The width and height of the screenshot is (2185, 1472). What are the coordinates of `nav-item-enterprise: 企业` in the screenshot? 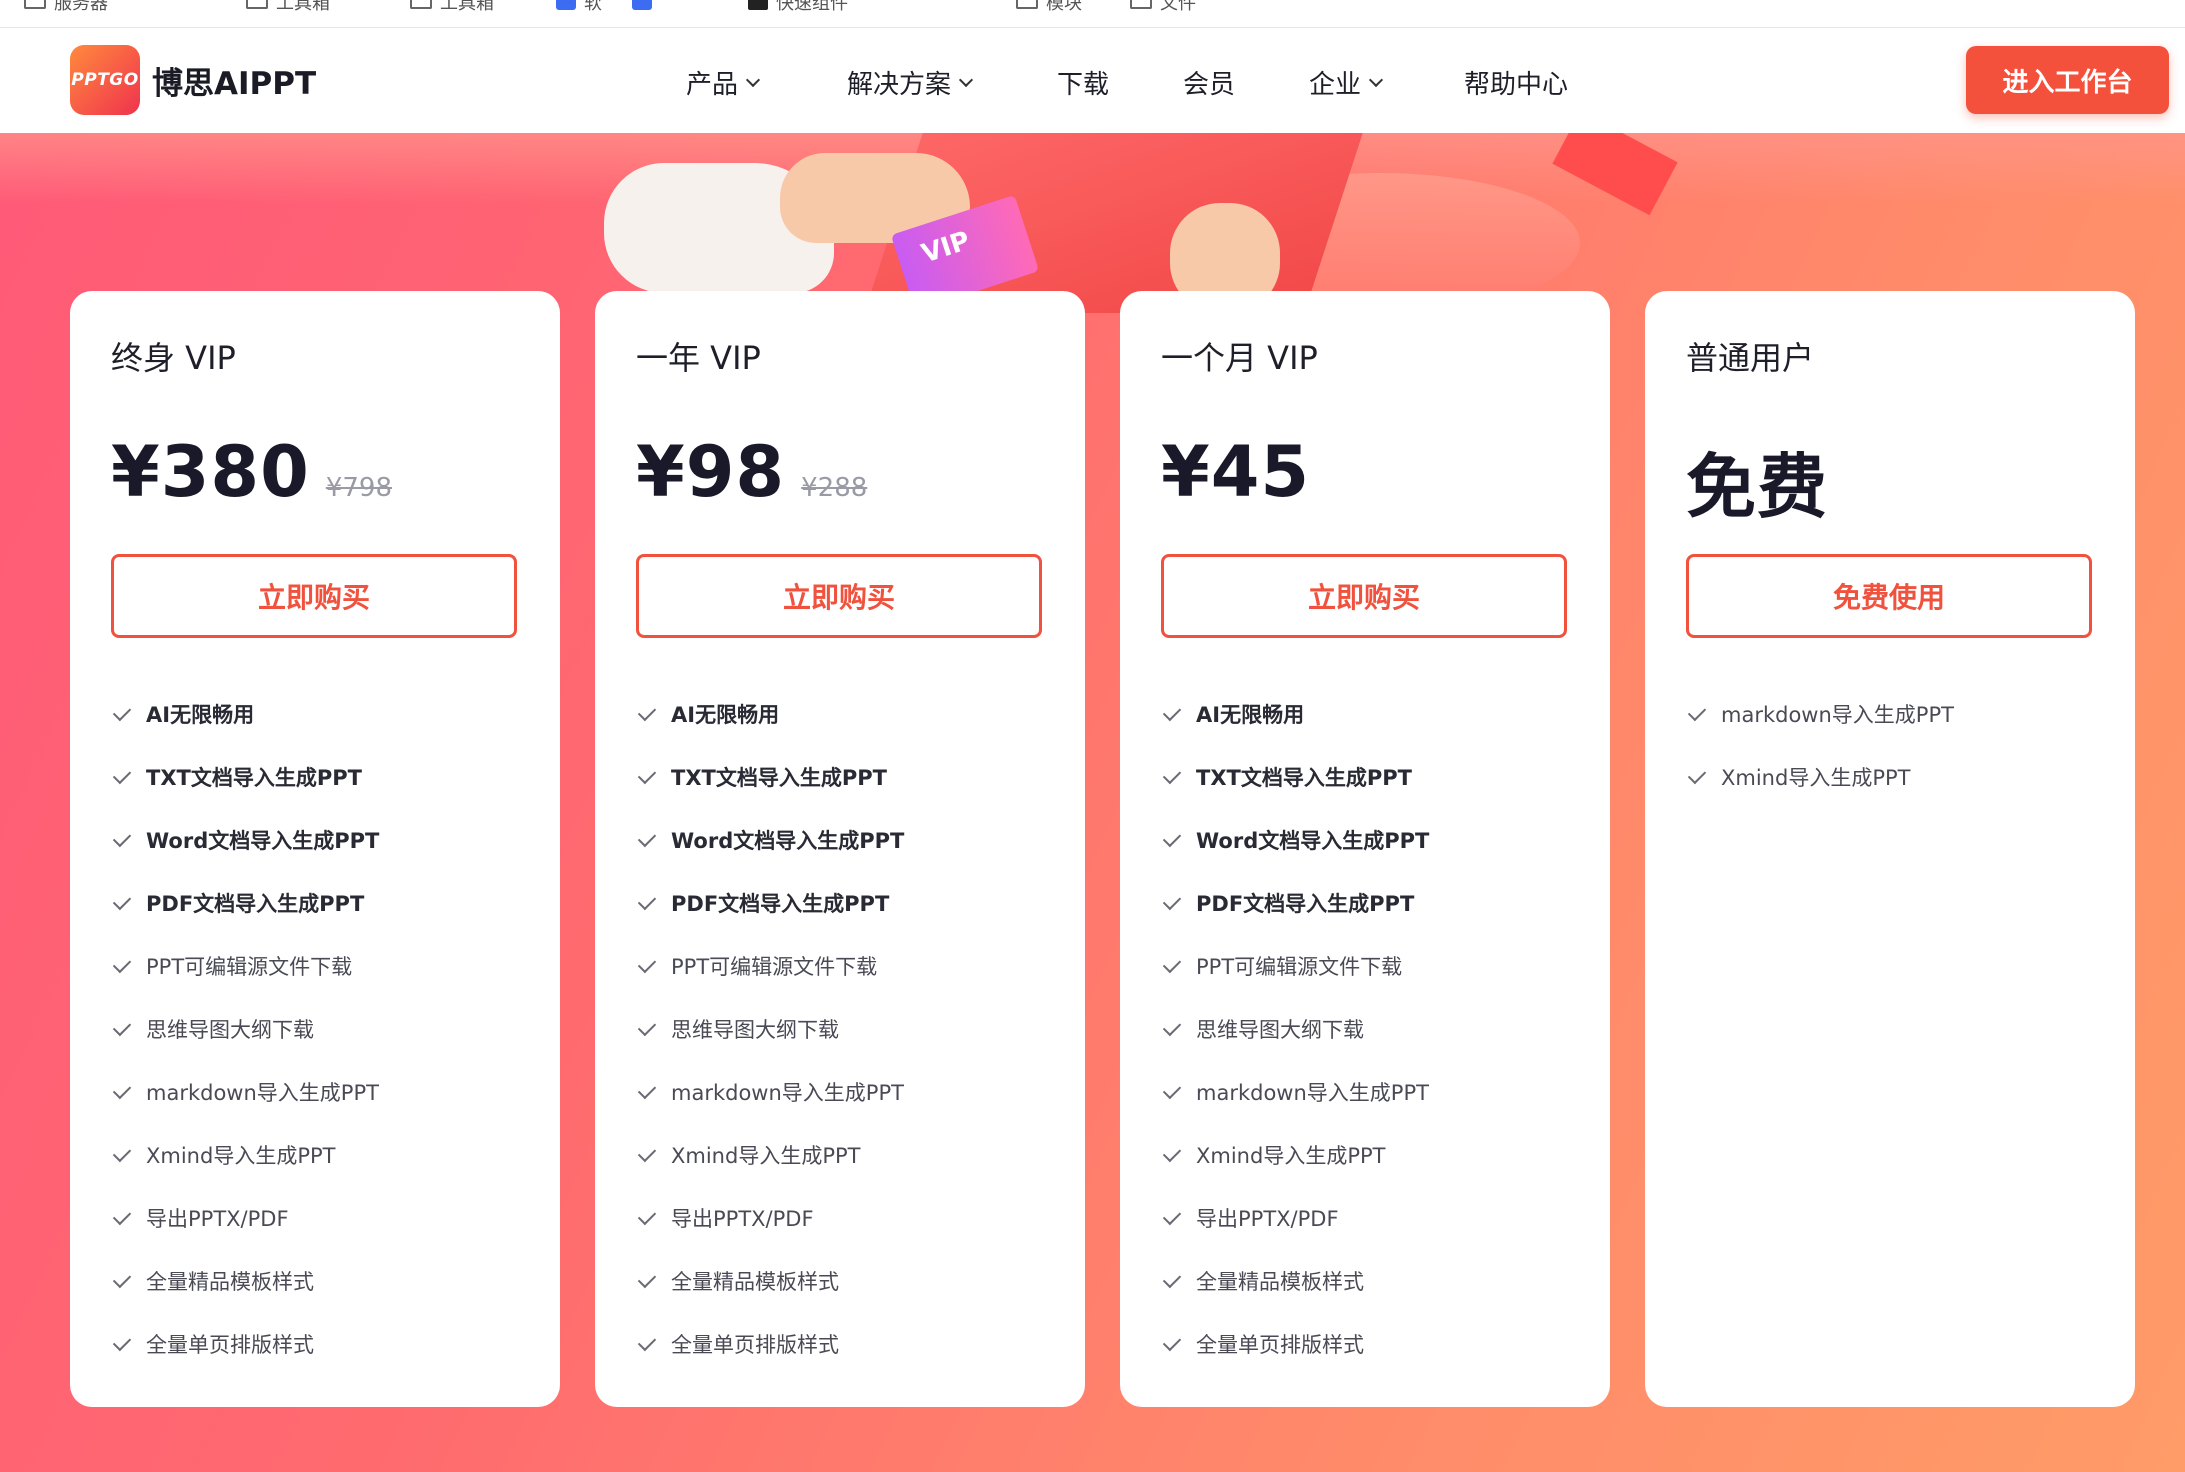 It's located at (1346, 82).